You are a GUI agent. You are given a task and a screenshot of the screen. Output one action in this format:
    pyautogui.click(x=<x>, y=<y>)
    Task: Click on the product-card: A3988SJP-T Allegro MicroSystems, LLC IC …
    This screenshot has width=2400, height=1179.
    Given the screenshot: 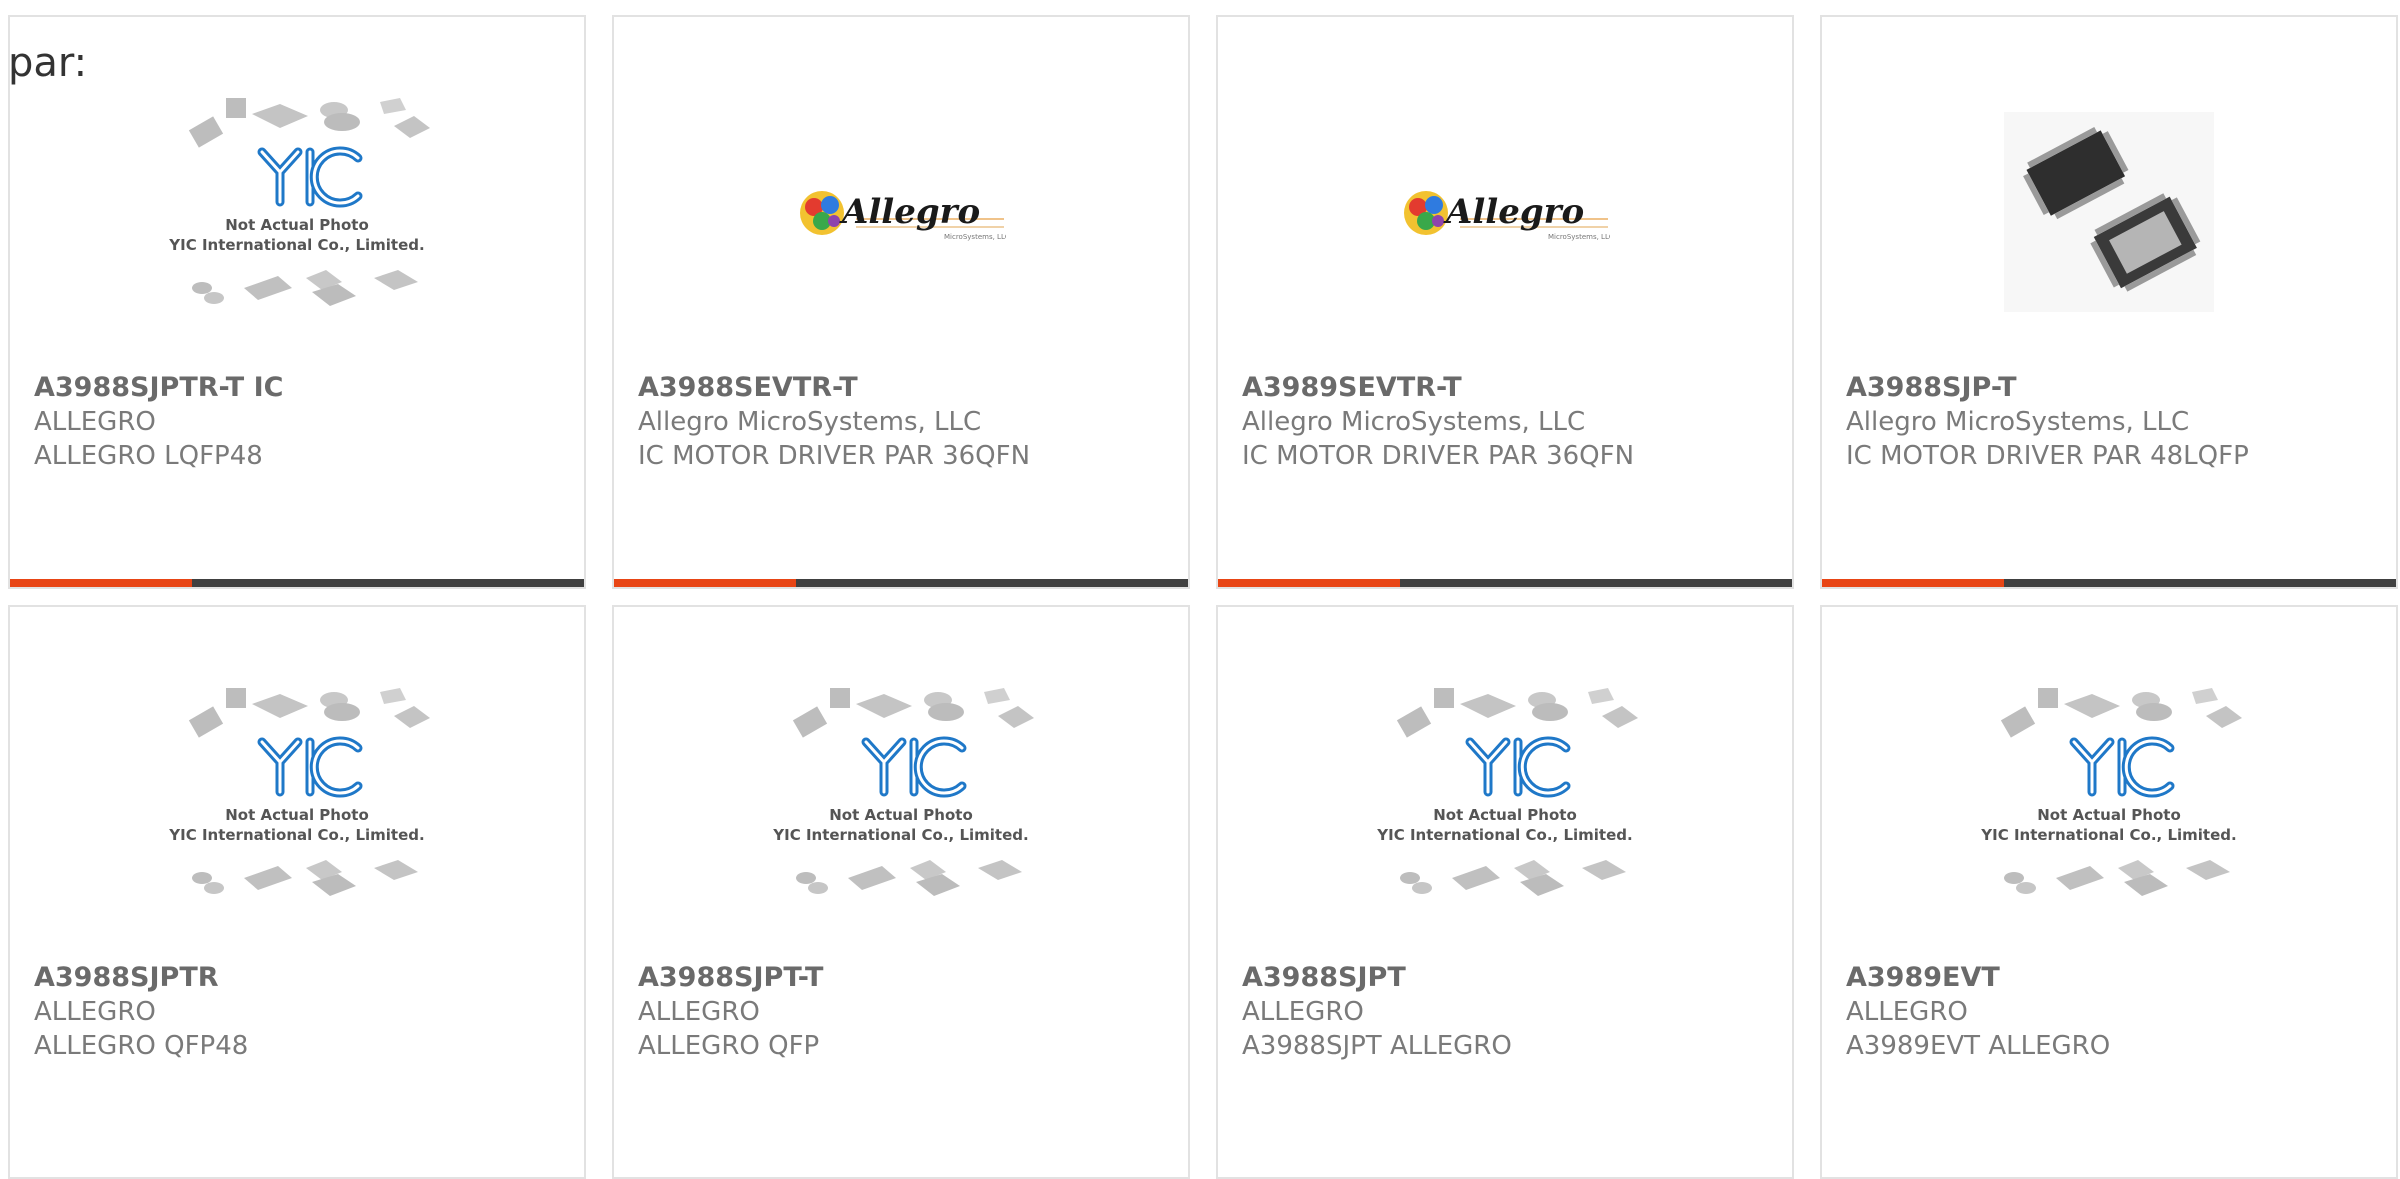 What is the action you would take?
    pyautogui.click(x=2109, y=302)
    